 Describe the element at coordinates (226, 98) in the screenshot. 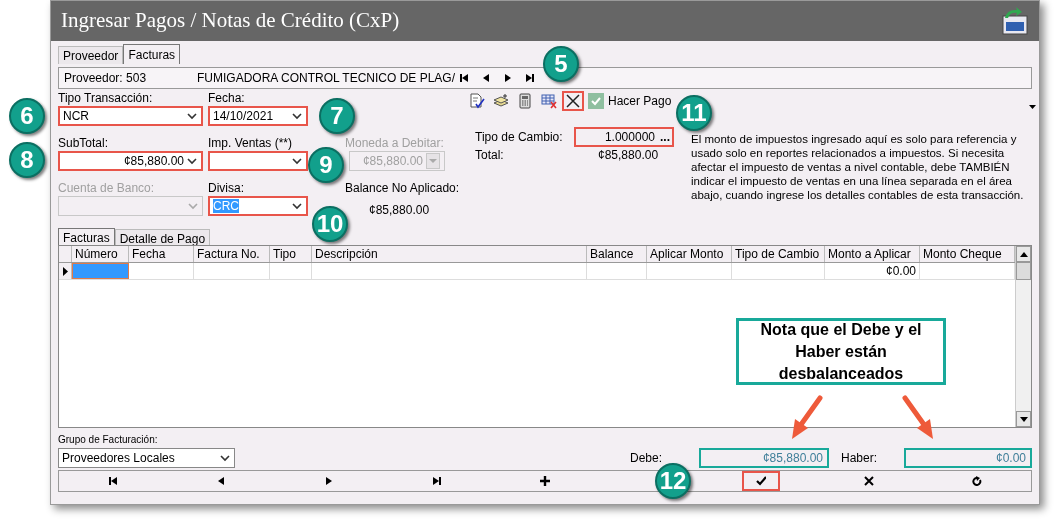

I see `field-label: Fecha:` at that location.